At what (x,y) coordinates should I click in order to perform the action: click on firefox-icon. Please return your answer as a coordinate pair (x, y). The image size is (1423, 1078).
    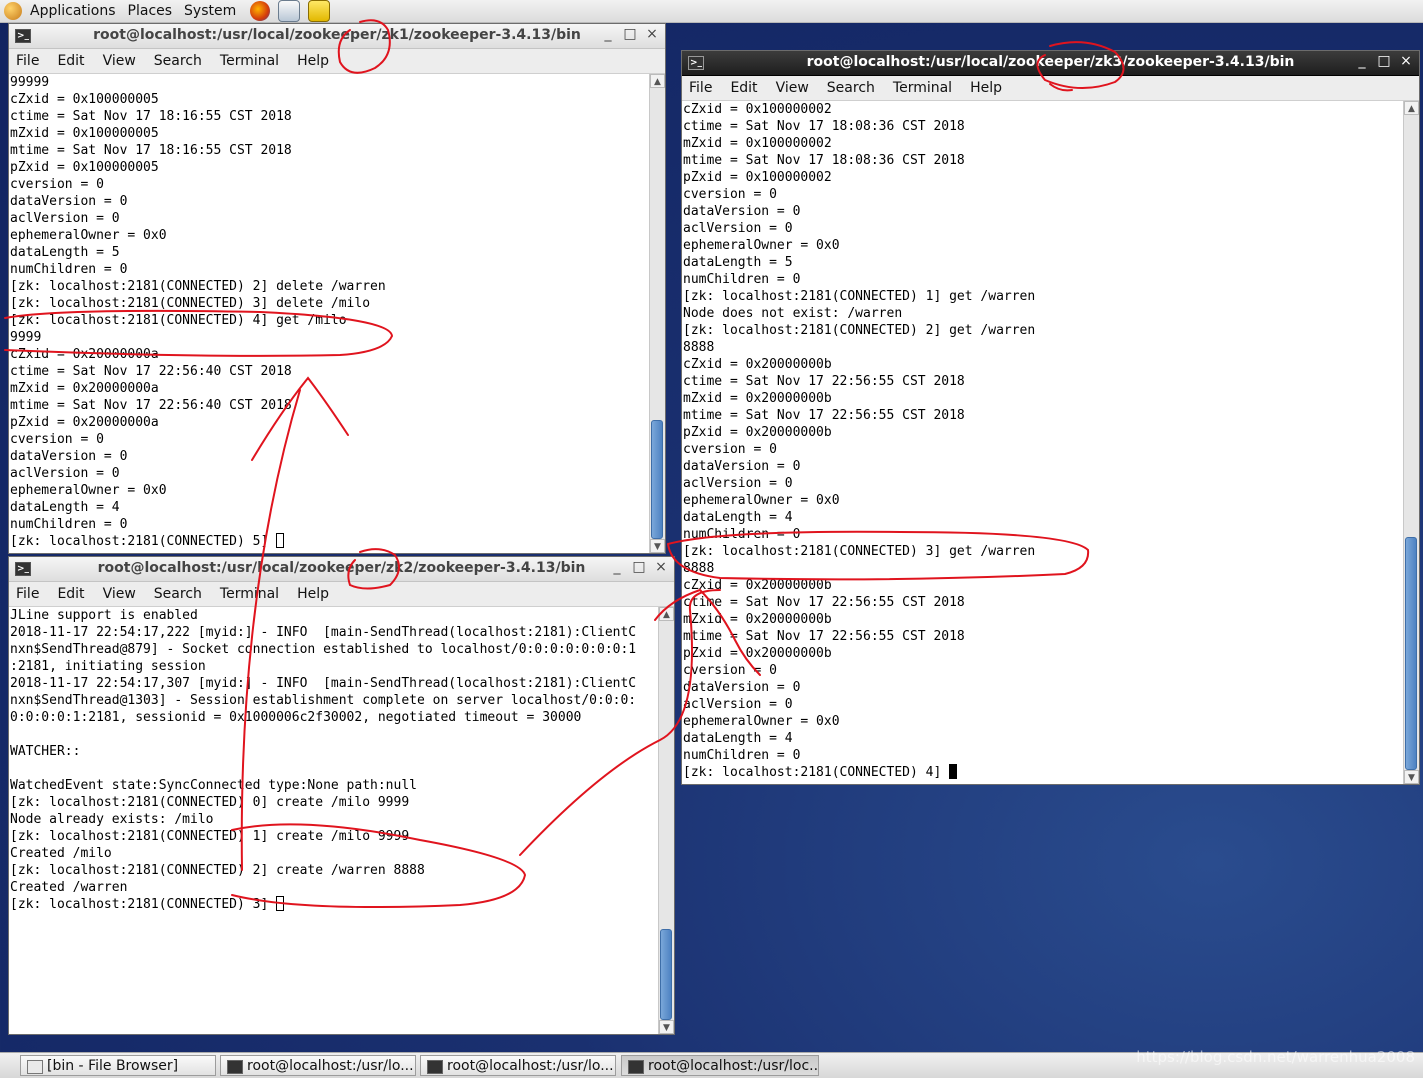
    Looking at the image, I should click on (260, 11).